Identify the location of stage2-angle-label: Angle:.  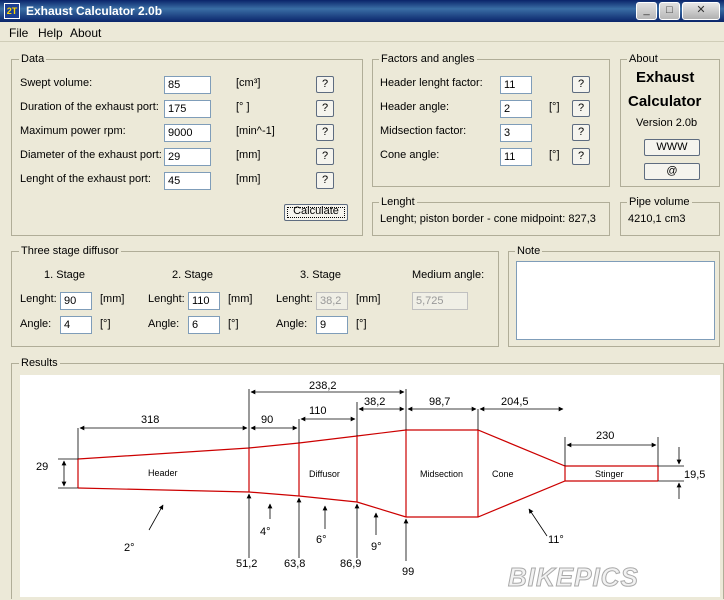
(164, 324).